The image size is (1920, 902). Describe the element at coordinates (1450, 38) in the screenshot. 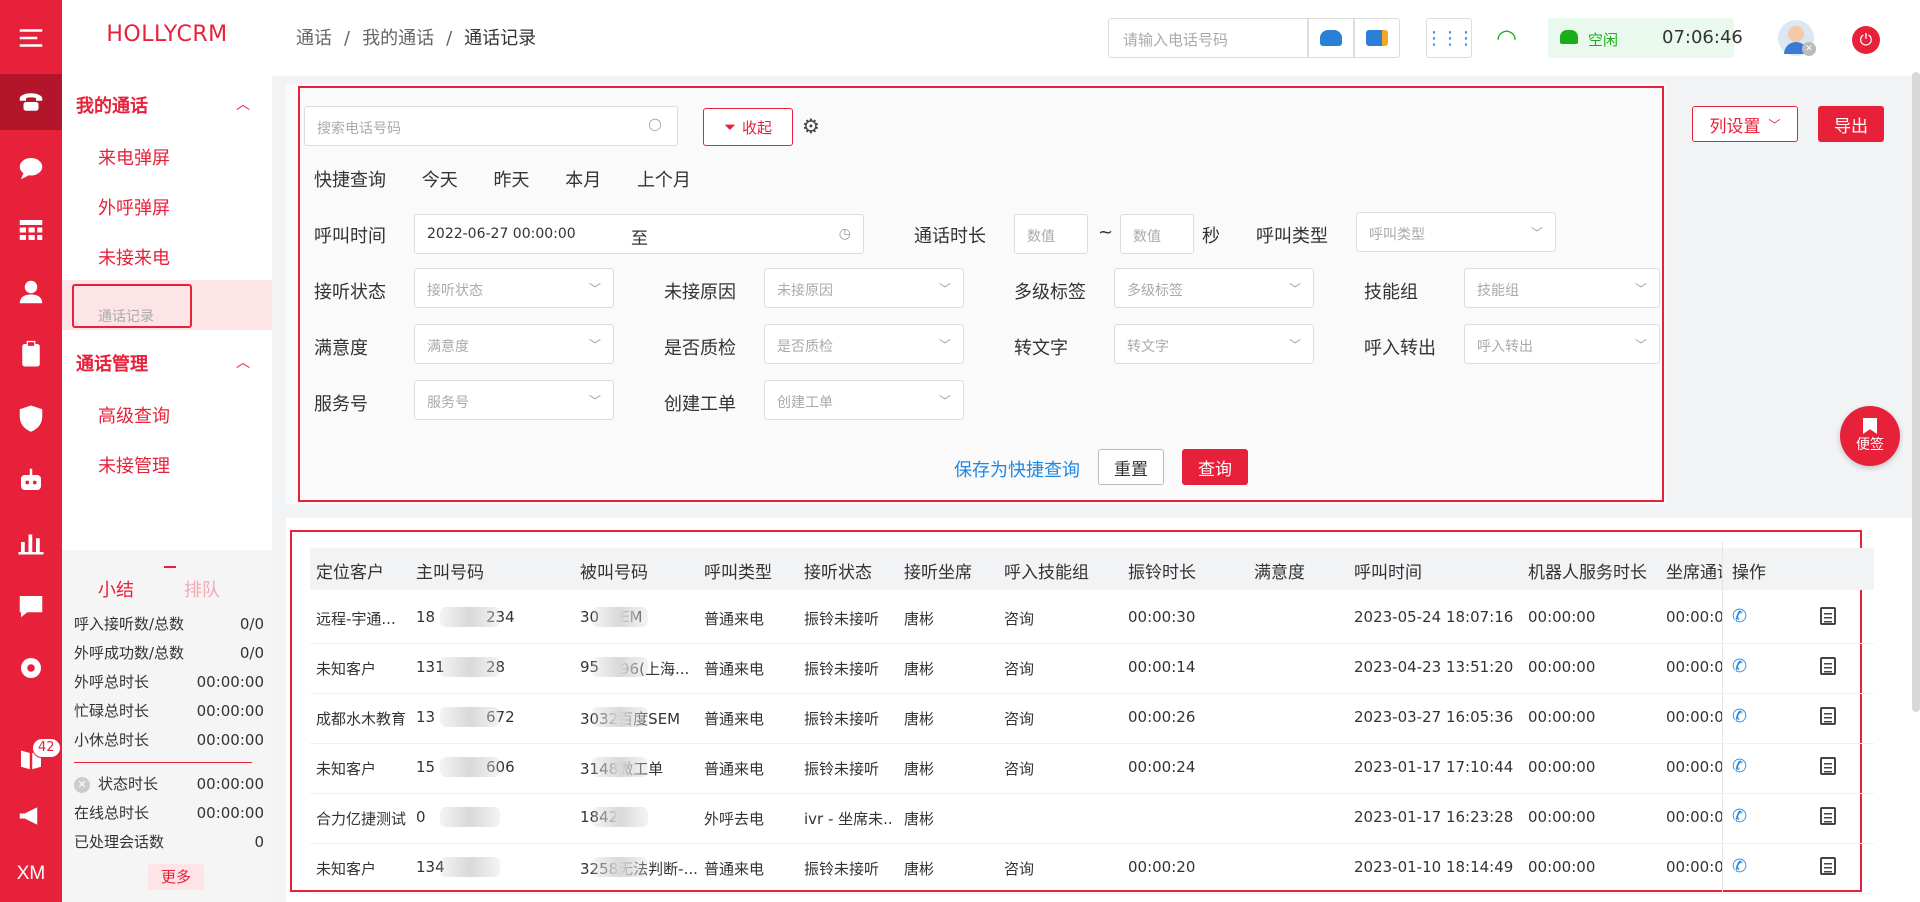

I see `keypad-button: ⋮⋮⋮` at that location.